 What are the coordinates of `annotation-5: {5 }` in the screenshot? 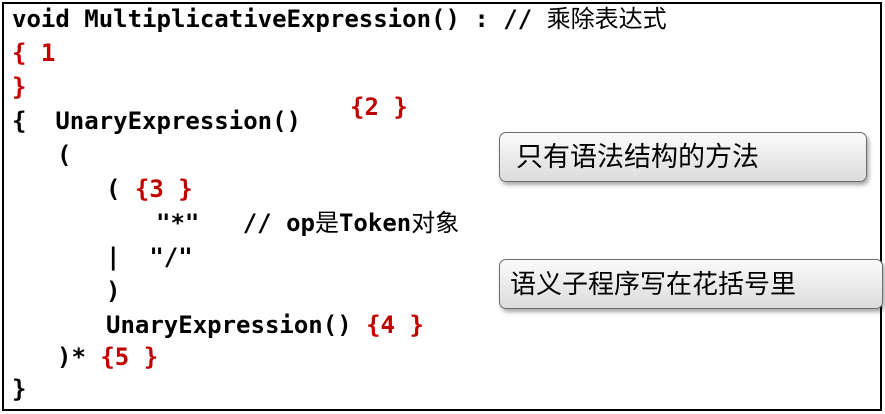 It's located at (129, 357).